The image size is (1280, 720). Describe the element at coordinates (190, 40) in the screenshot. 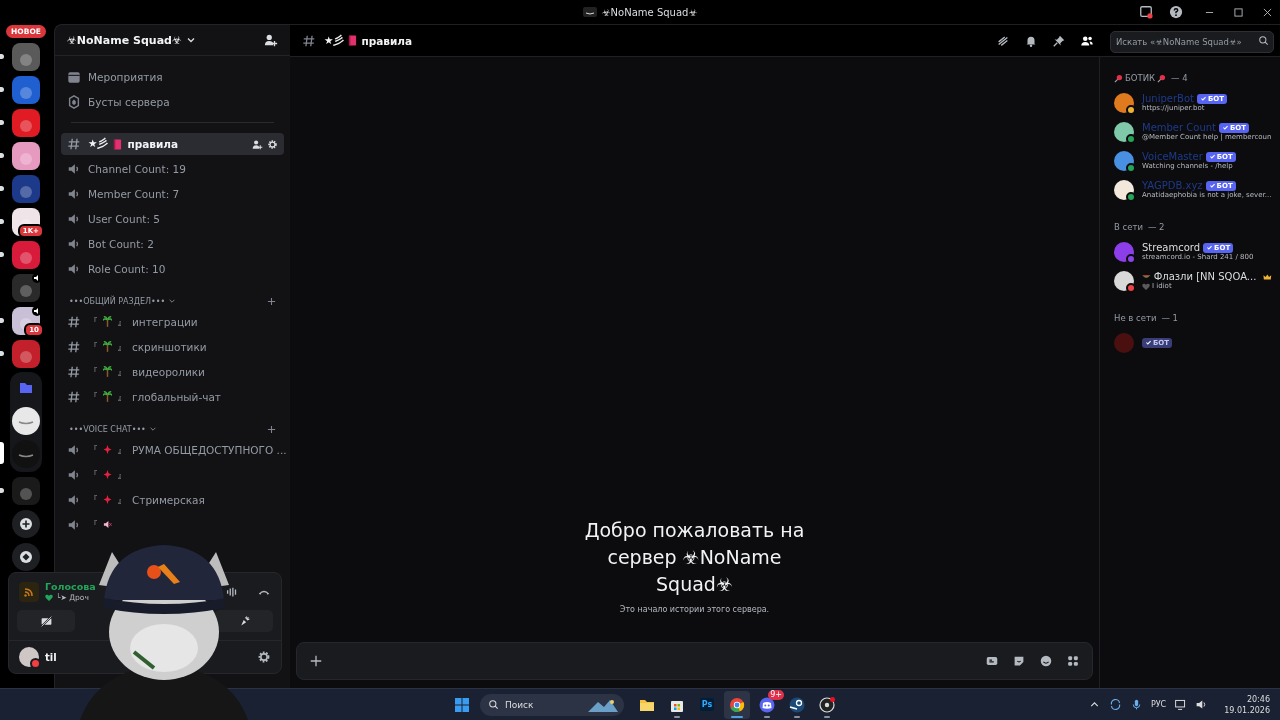

I see `chevron-icon` at that location.